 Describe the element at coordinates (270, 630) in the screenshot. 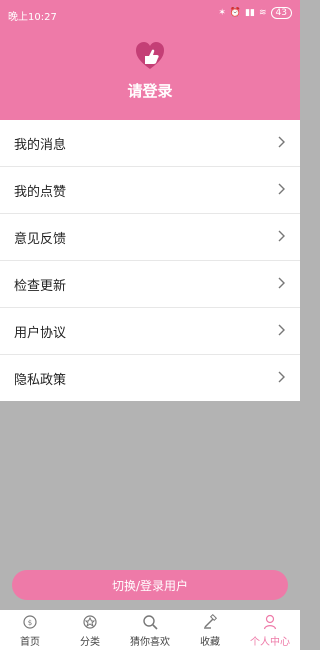

I see `tab-profile: 个人中心` at that location.